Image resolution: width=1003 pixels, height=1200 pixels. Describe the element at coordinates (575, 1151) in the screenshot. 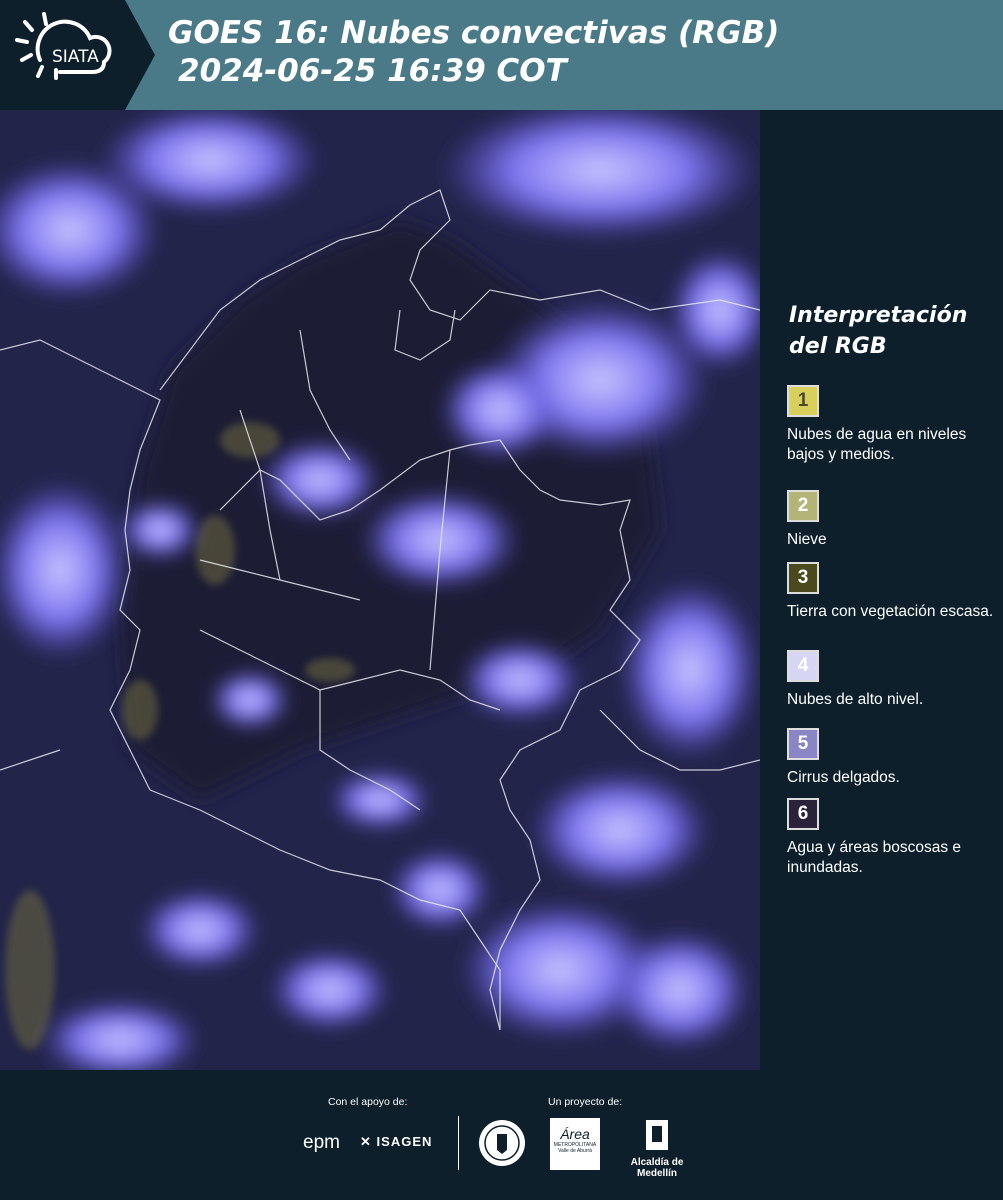

I see `area-logo-sub2: Valle de Aburrá` at that location.